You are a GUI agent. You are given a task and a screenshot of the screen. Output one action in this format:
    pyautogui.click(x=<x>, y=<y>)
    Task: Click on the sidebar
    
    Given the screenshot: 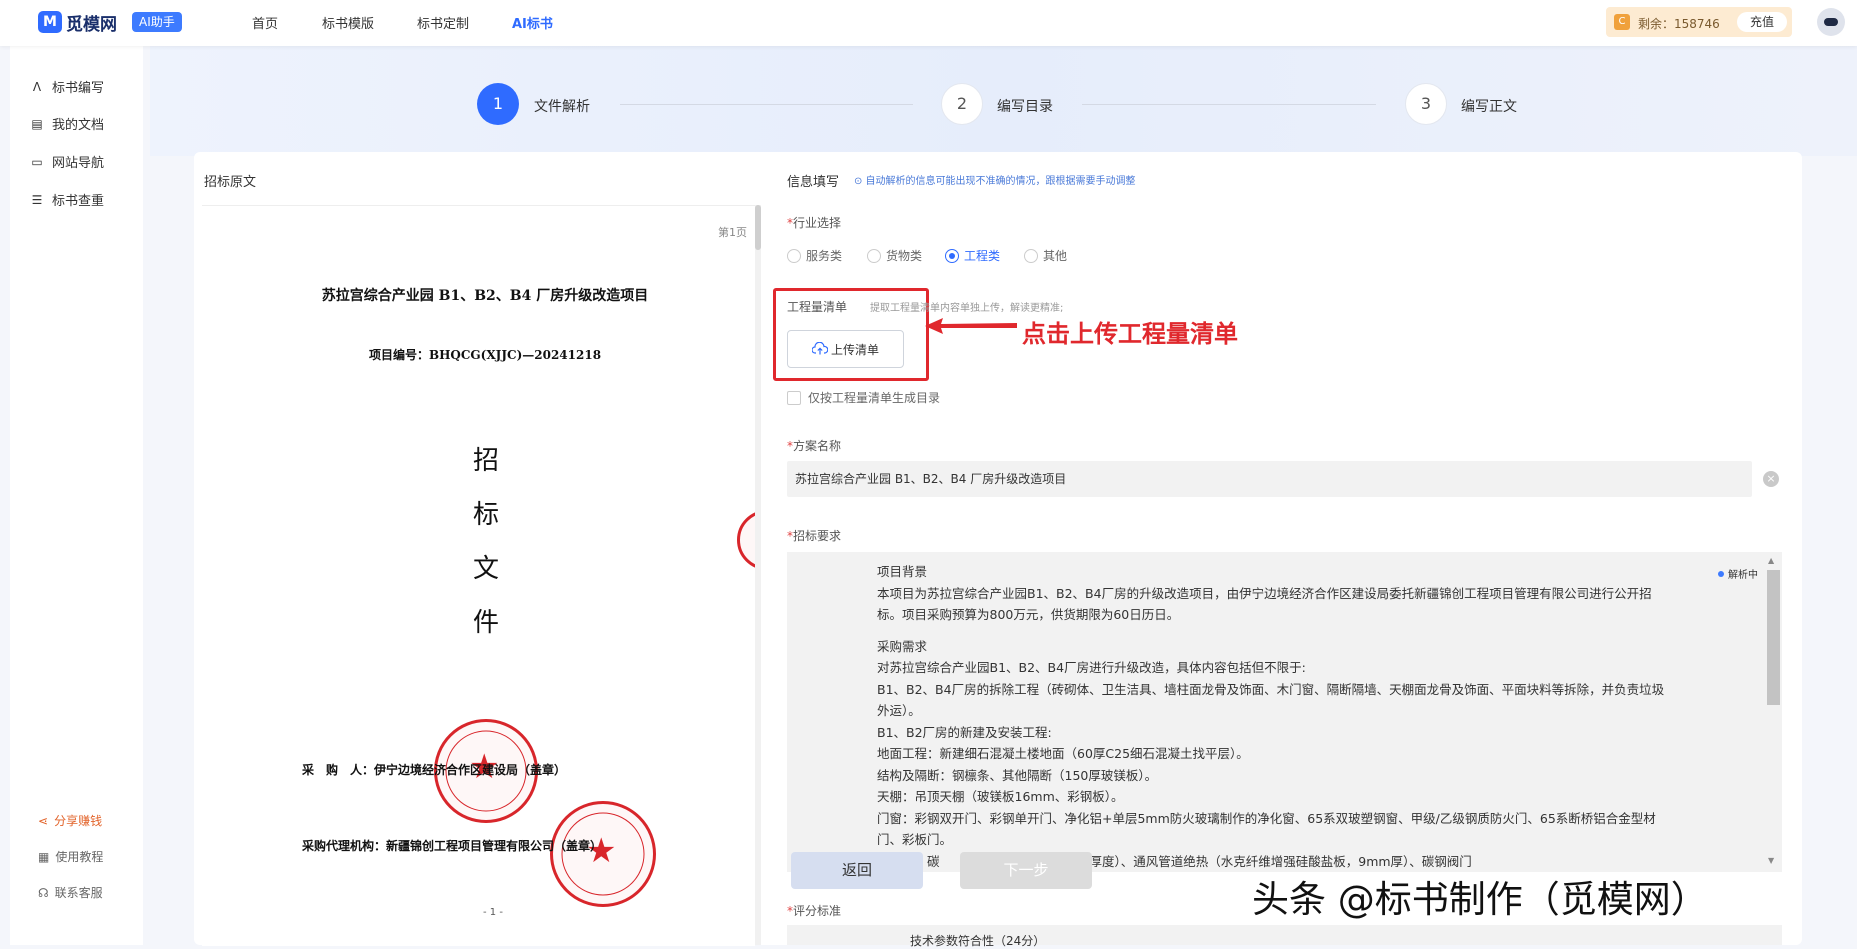 What is the action you would take?
    pyautogui.click(x=76, y=495)
    